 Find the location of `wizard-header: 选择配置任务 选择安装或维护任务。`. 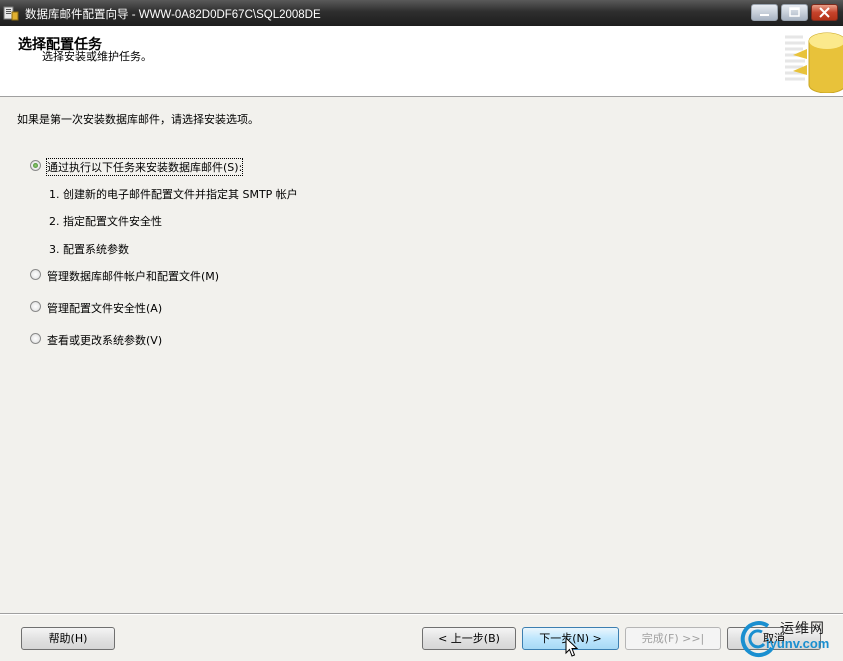

wizard-header: 选择配置任务 选择安装或维护任务。 is located at coordinates (421, 61).